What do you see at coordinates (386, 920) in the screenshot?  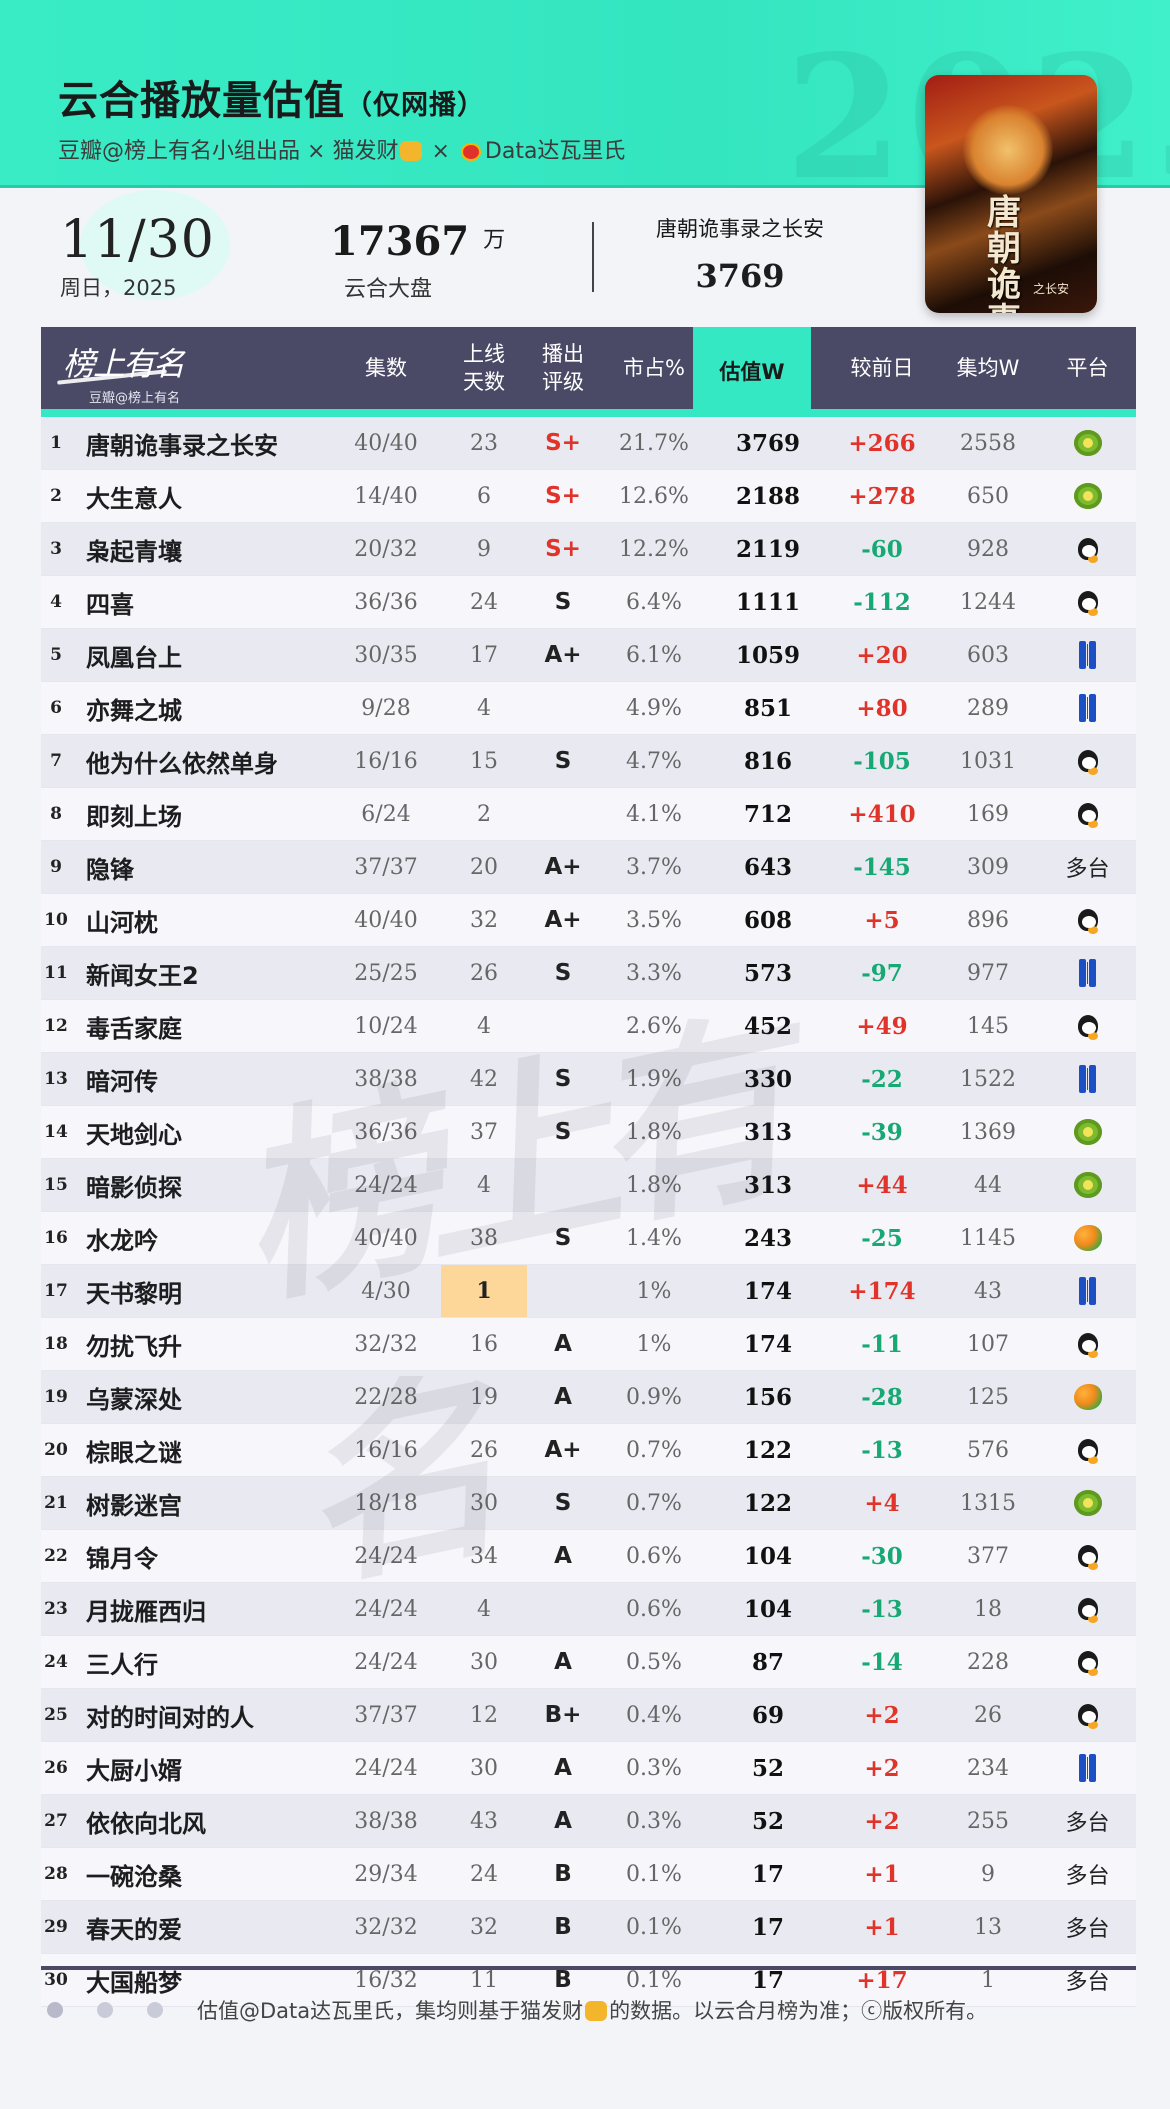 I see `episodes: 40/40` at bounding box center [386, 920].